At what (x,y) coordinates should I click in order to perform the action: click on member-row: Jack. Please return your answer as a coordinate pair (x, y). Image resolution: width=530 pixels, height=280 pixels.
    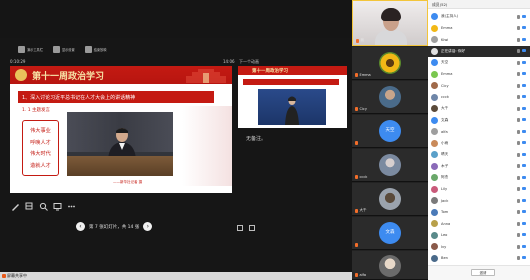
    Looking at the image, I should click on (479, 201).